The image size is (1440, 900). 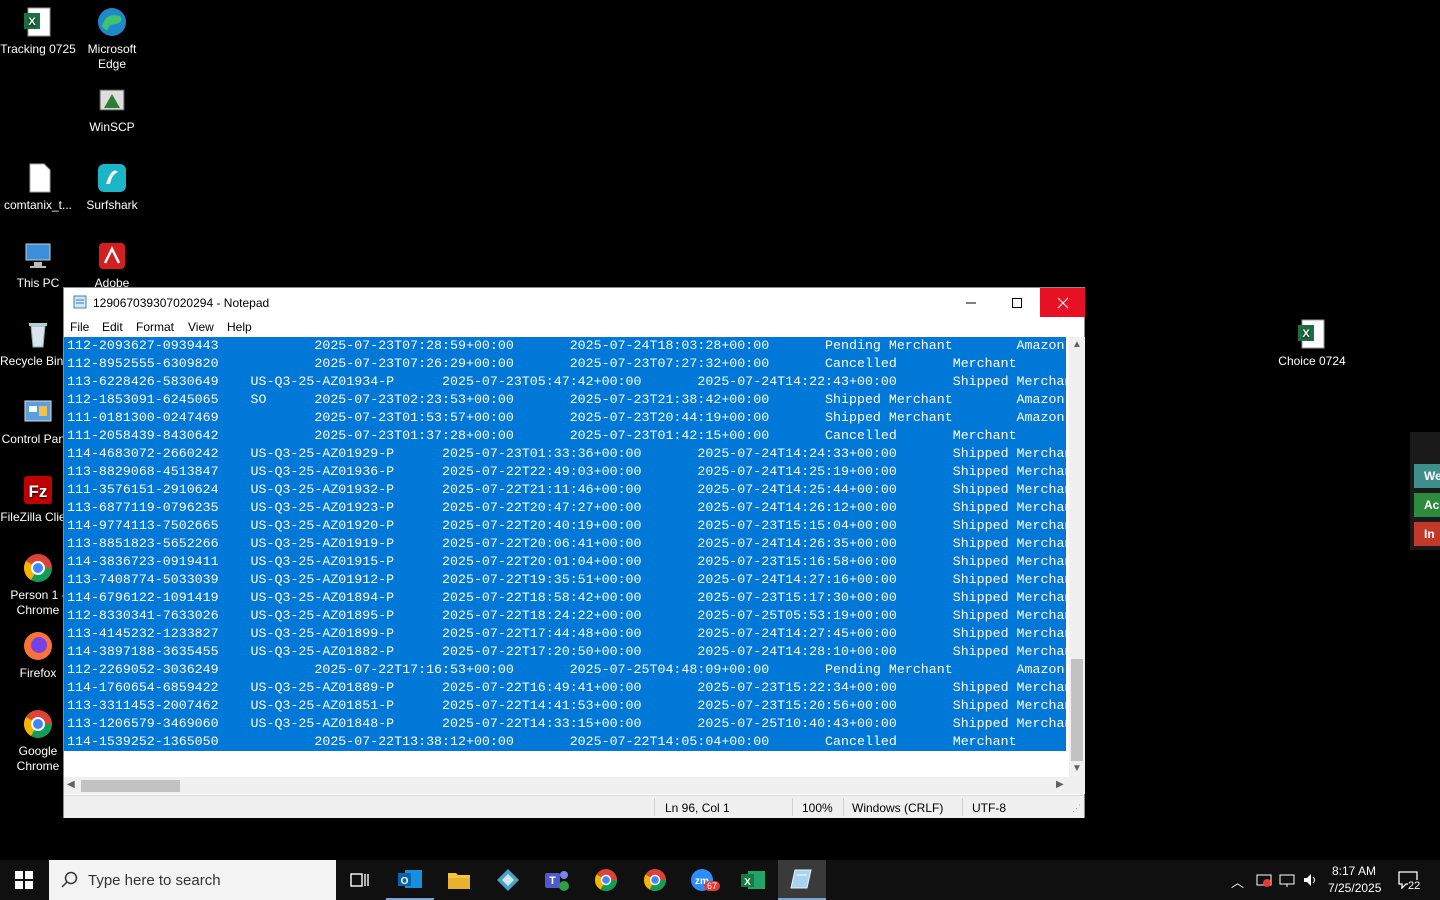 I want to click on taskbar-excel: X, so click(x=753, y=880).